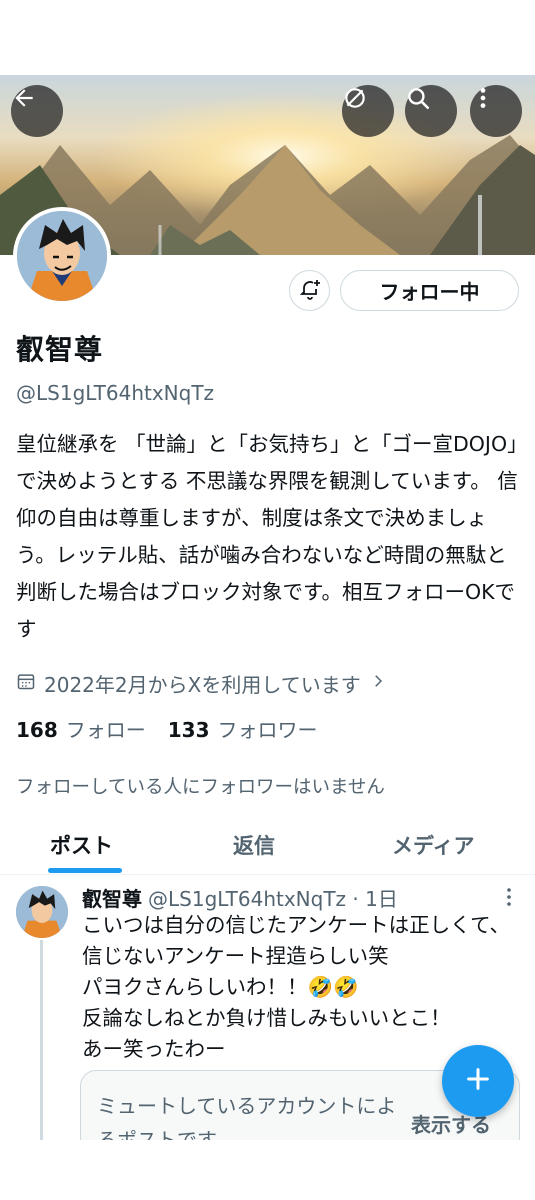 This screenshot has width=535, height=1200. Describe the element at coordinates (112, 897) in the screenshot. I see `post-author-name: 叡智尊` at that location.